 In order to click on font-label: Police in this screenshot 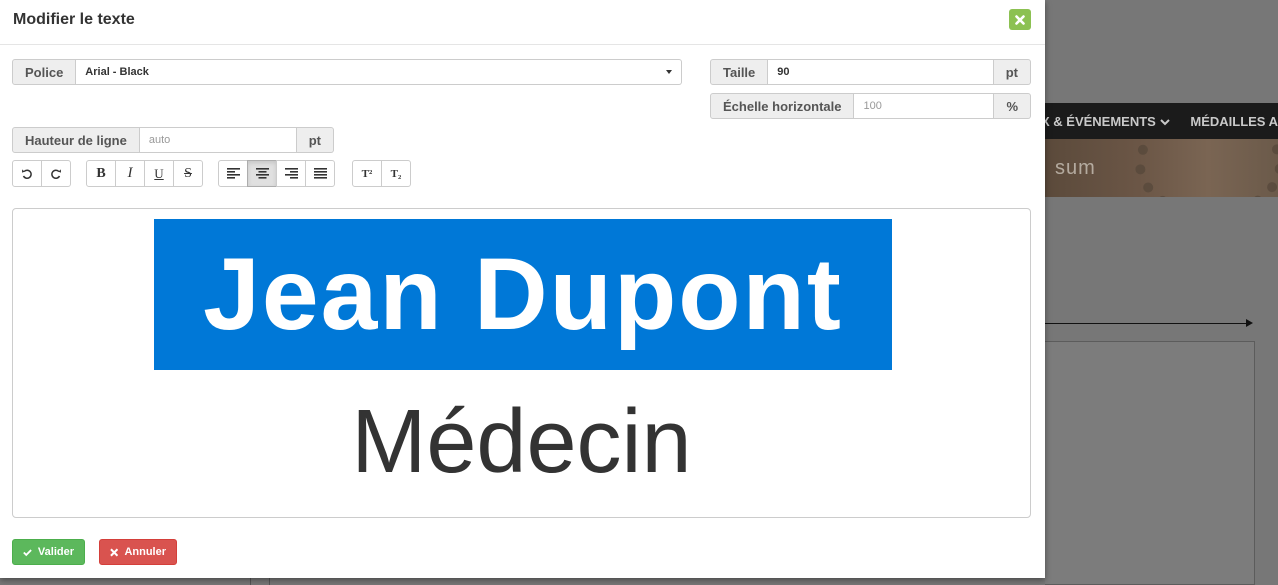, I will do `click(44, 72)`.